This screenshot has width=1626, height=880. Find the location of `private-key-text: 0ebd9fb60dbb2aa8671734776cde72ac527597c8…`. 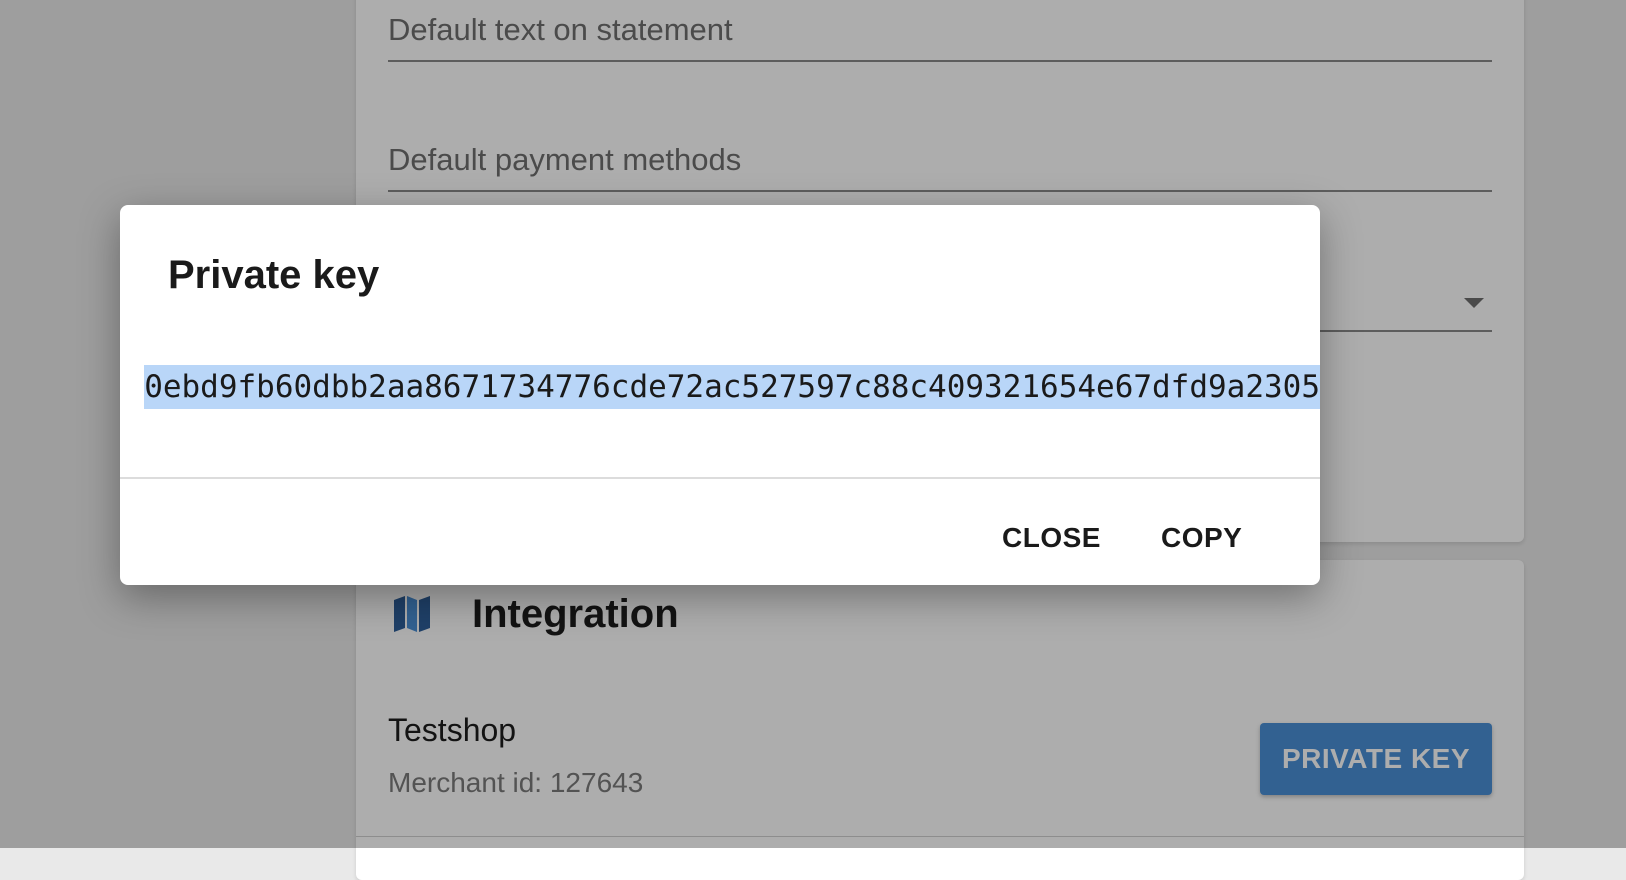

private-key-text: 0ebd9fb60dbb2aa8671734776cde72ac527597c8… is located at coordinates (732, 387).